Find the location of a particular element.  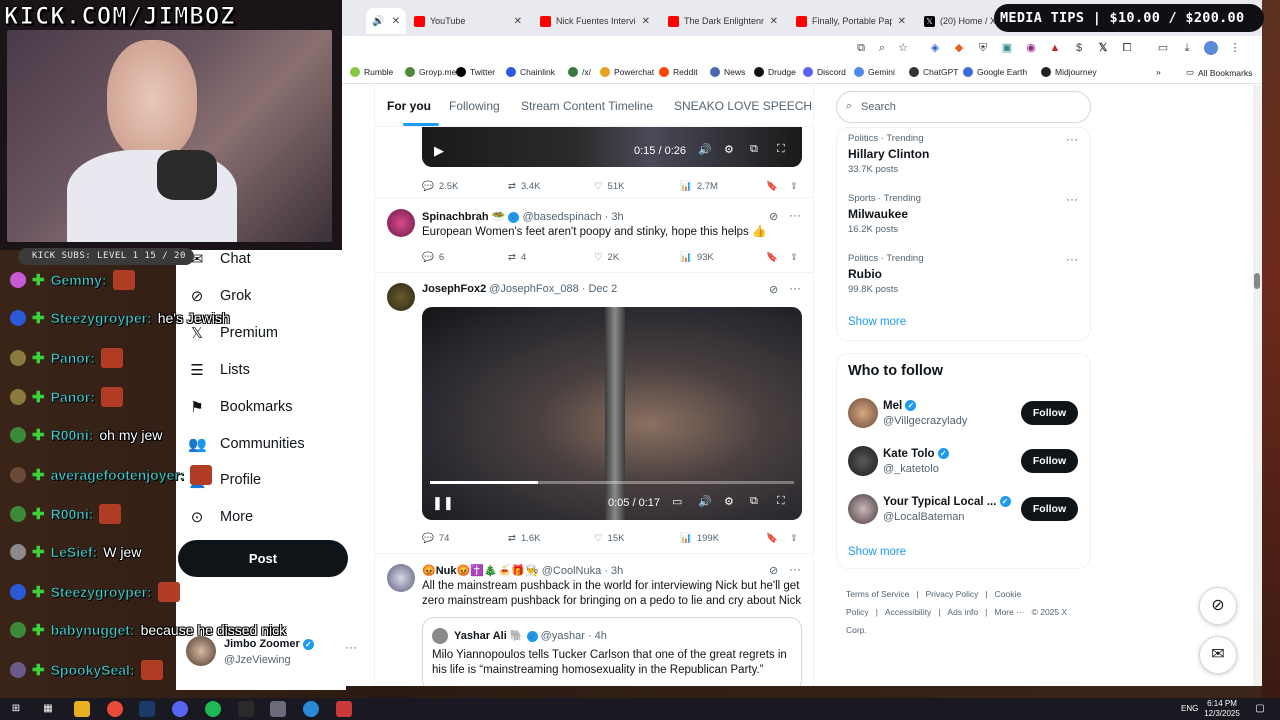

extension-icon: ◉ is located at coordinates (1031, 48).